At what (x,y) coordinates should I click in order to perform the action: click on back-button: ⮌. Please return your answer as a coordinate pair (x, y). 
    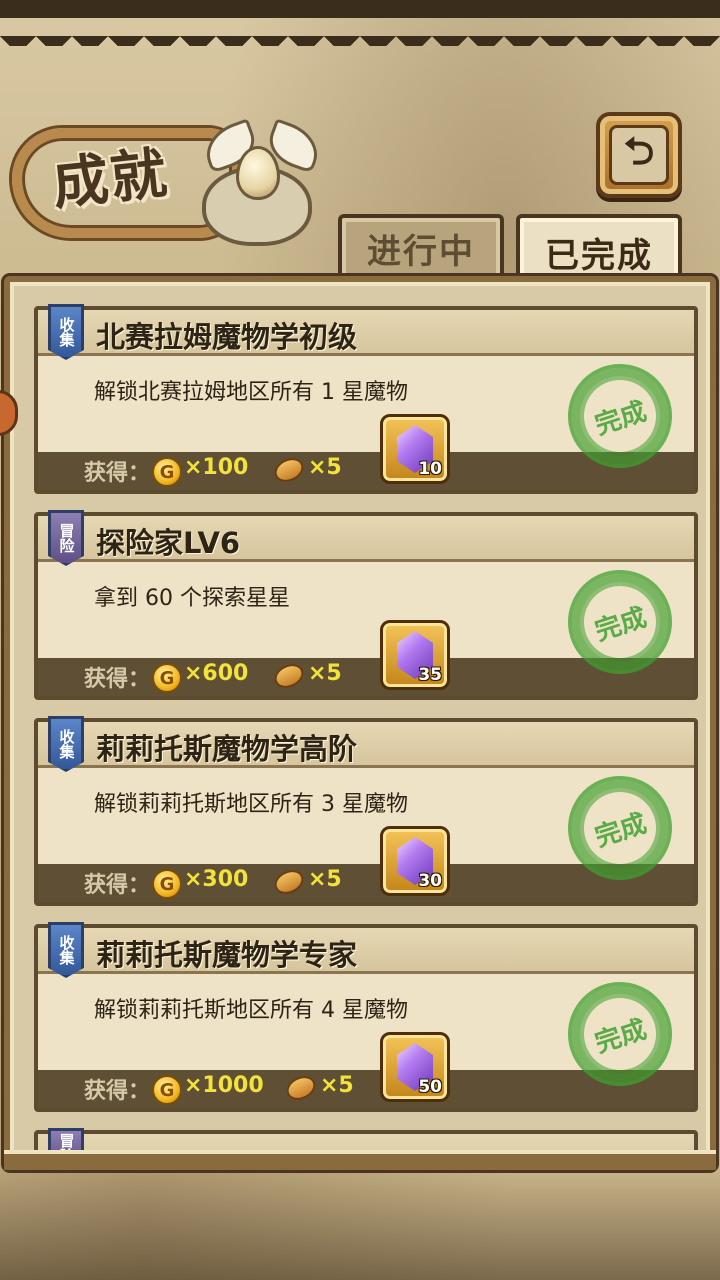
    Looking at the image, I should click on (639, 155).